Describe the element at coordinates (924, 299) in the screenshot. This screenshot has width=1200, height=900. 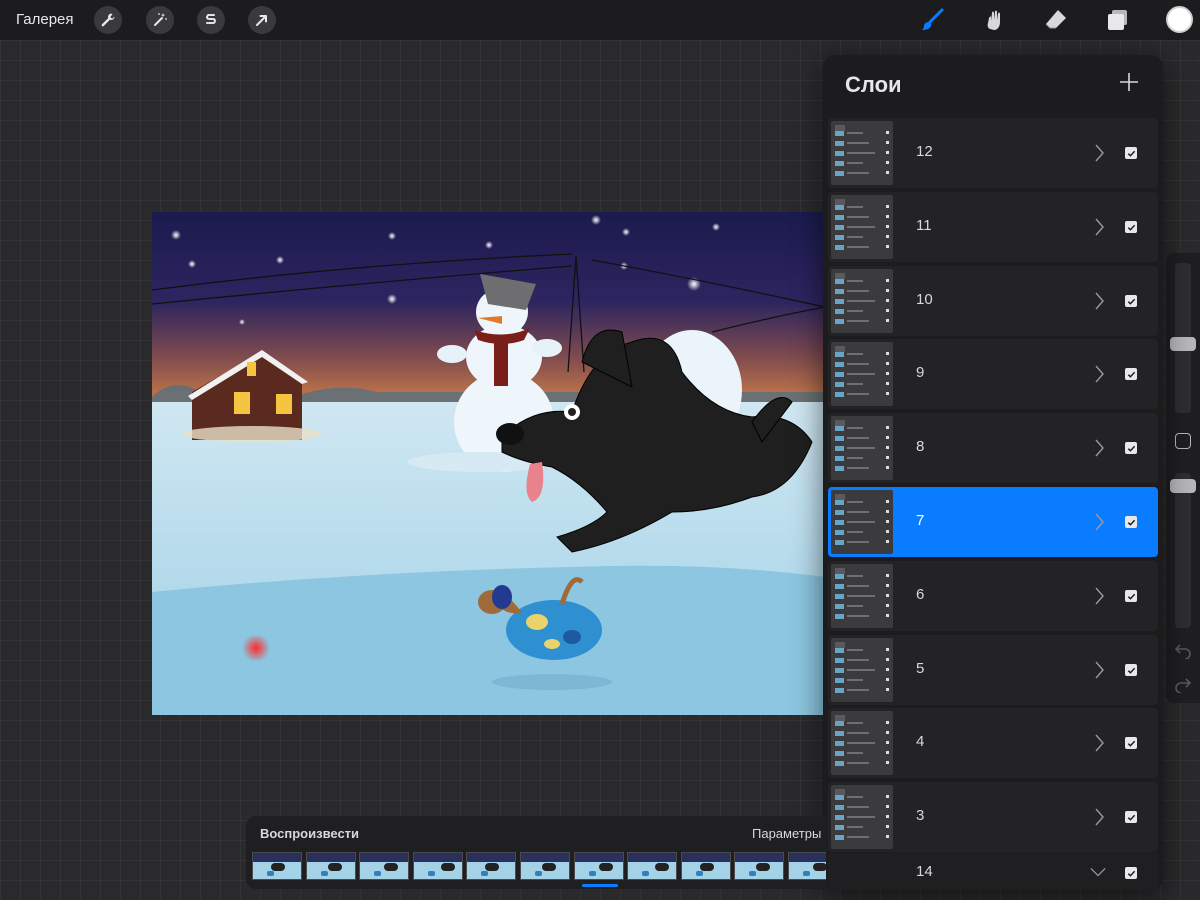
I see `layer-name: 10` at that location.